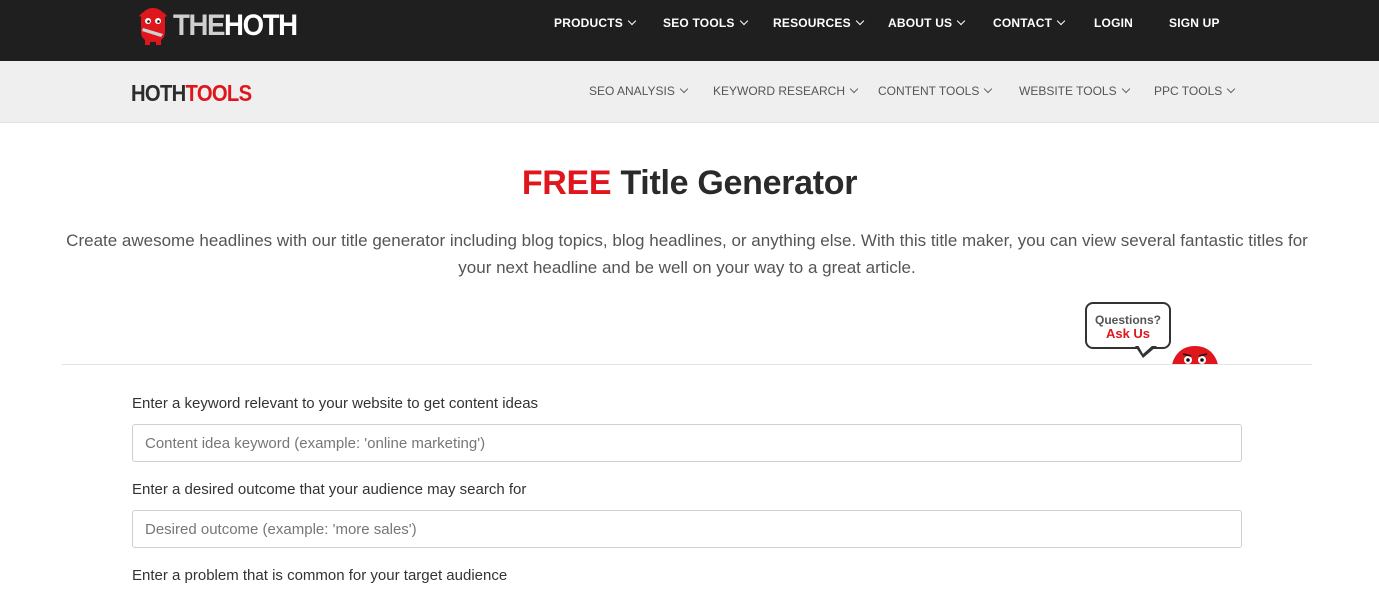 Image resolution: width=1379 pixels, height=594 pixels. I want to click on nav-resources: RESOURCES, so click(819, 23).